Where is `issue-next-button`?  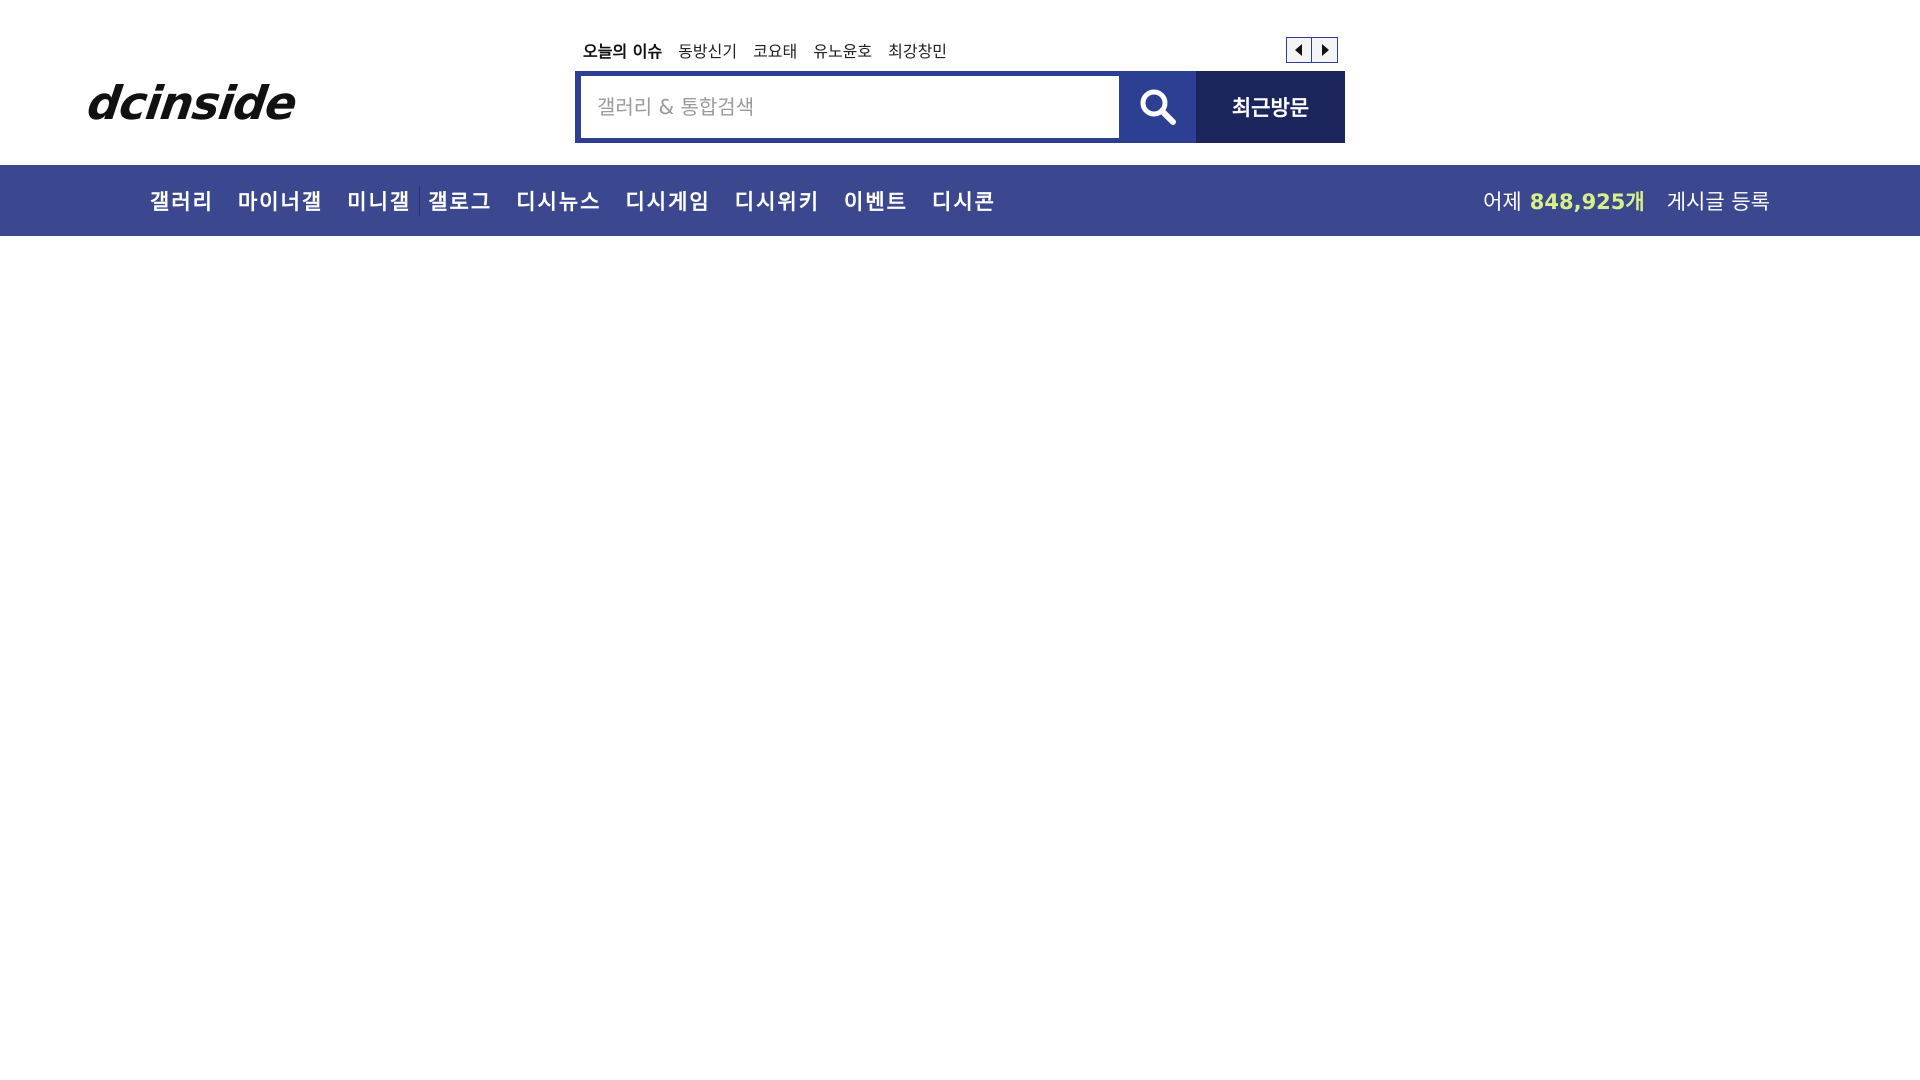
issue-next-button is located at coordinates (1325, 50).